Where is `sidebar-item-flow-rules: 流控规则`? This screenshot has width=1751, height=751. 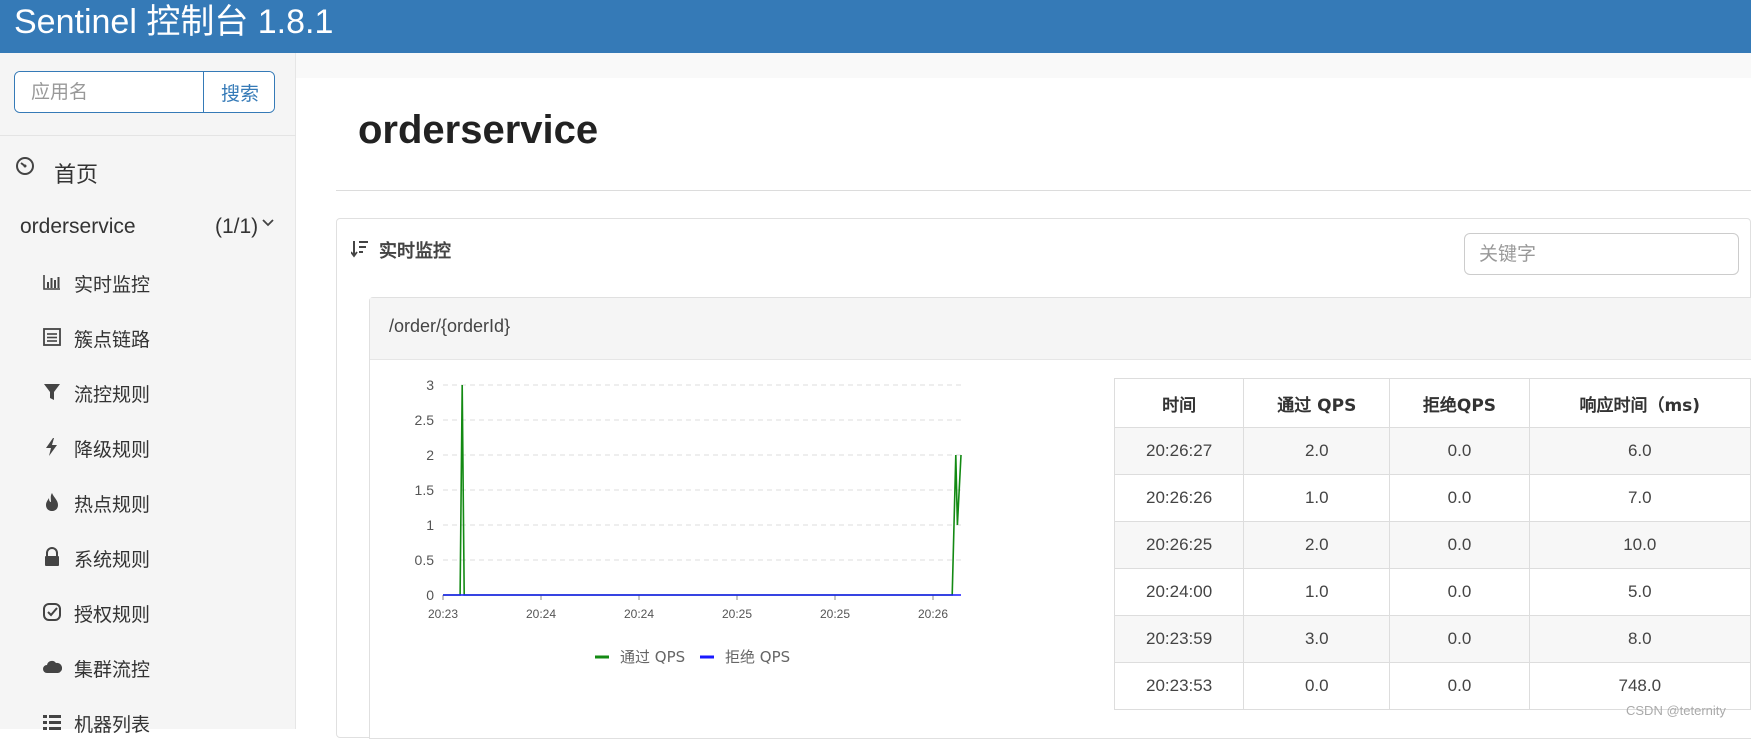 sidebar-item-flow-rules: 流控规则 is located at coordinates (148, 393).